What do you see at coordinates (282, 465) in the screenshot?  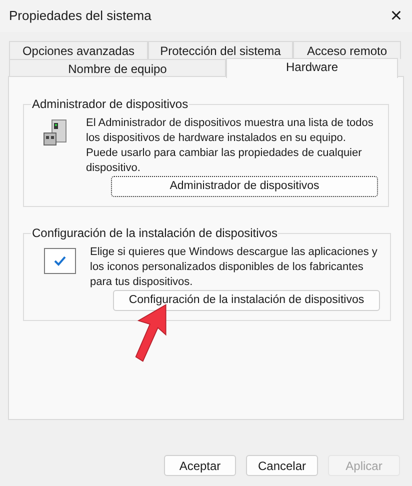 I see `button: Cancelar` at bounding box center [282, 465].